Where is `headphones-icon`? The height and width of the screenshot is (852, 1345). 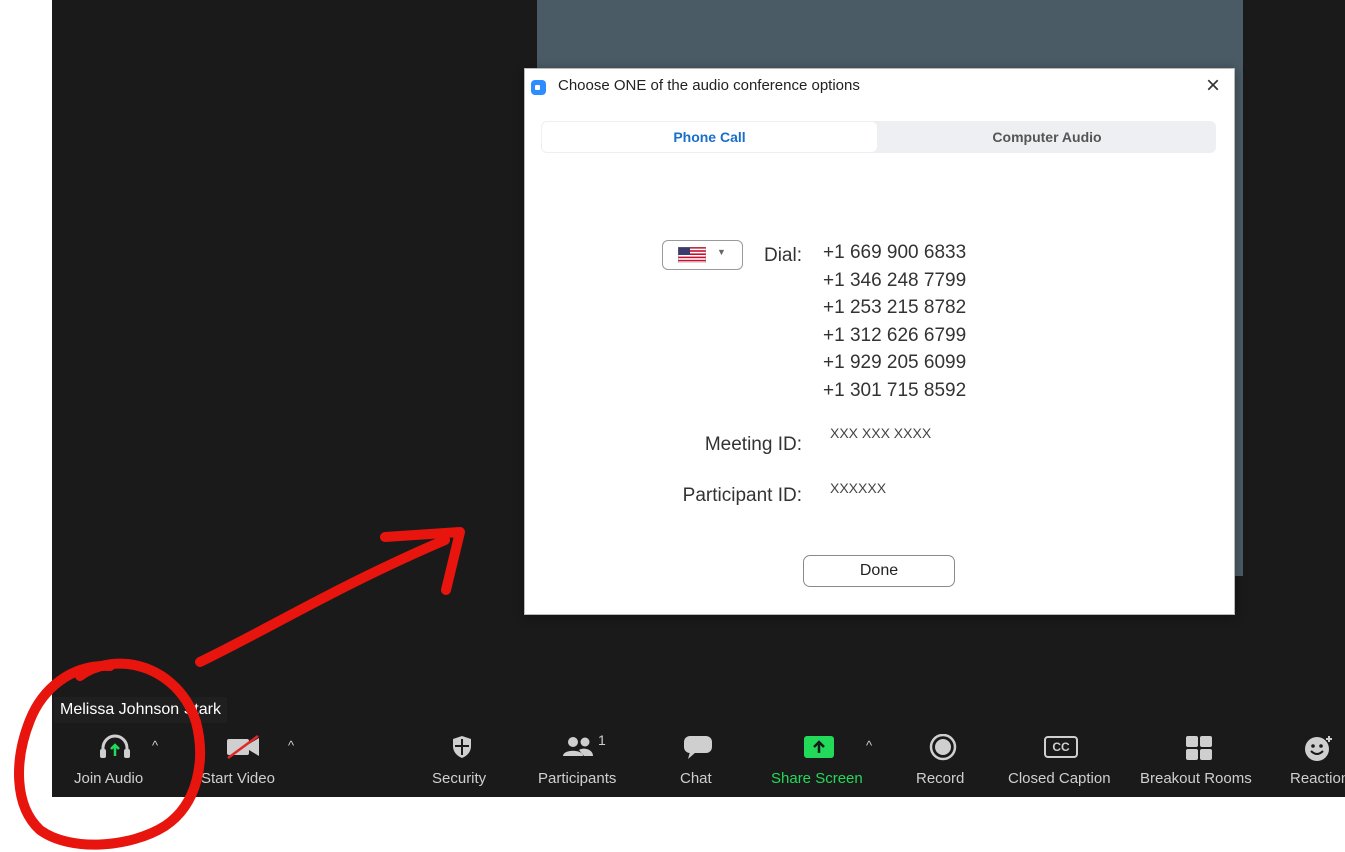 headphones-icon is located at coordinates (115, 746).